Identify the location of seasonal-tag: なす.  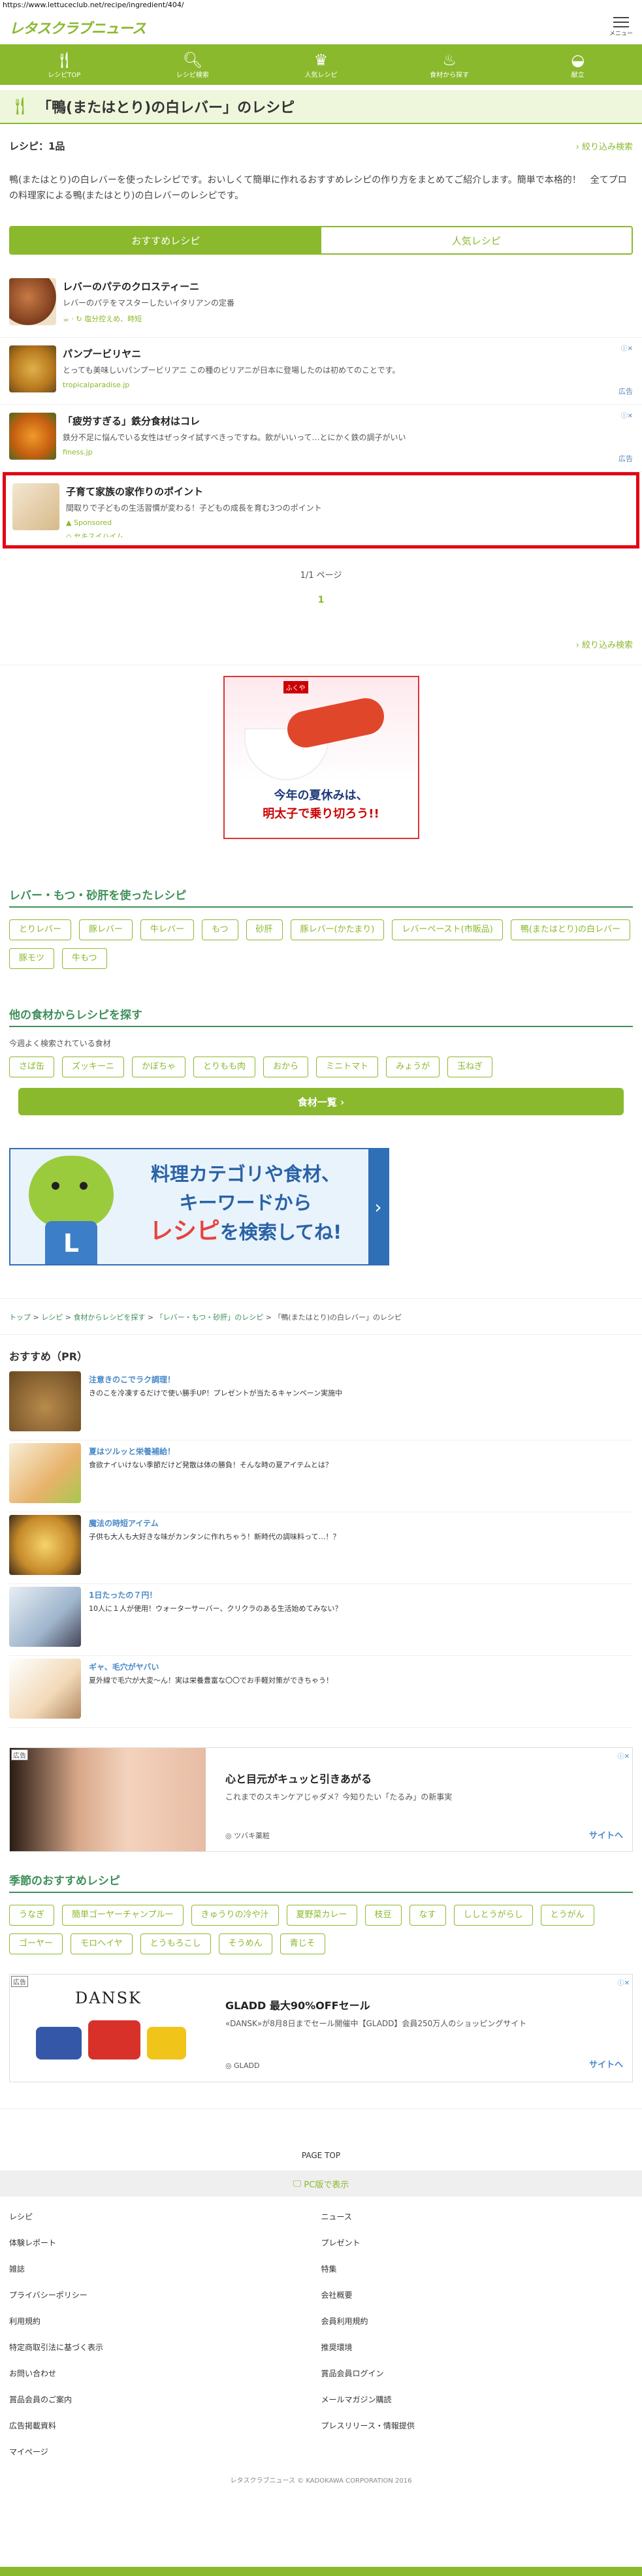
(427, 1915).